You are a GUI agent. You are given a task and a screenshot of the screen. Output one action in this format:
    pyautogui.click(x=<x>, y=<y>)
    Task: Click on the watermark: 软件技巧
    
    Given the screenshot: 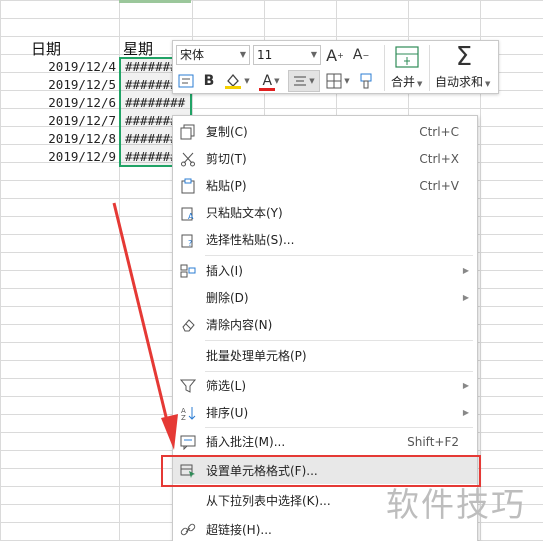 What is the action you would take?
    pyautogui.click(x=456, y=504)
    